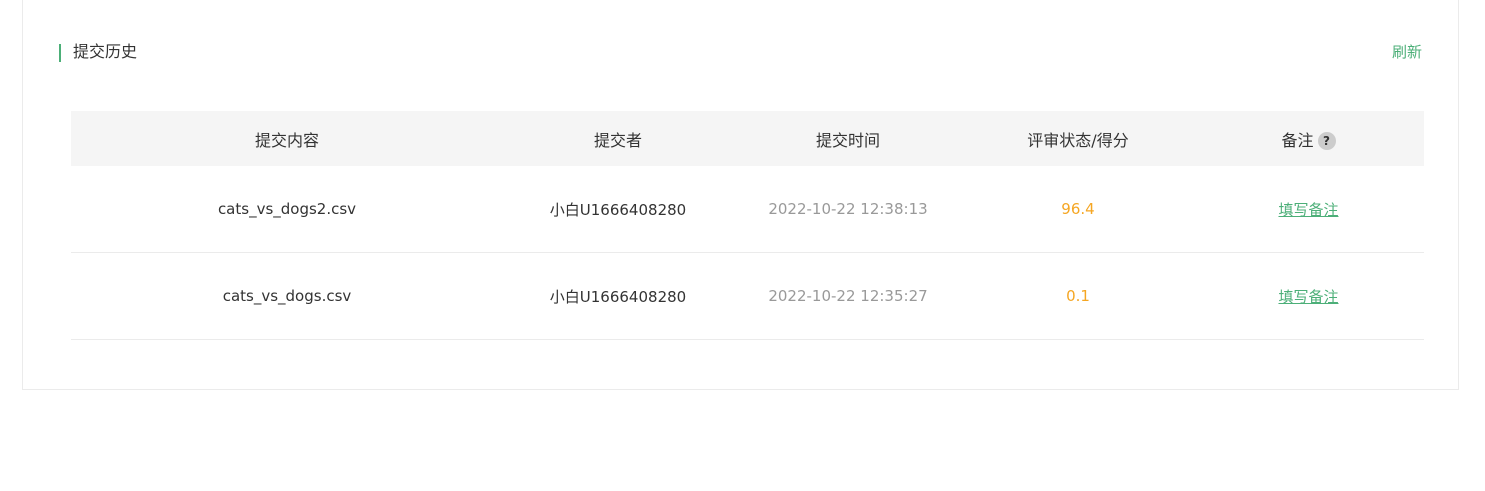  I want to click on header-time: 提交时间, so click(847, 140).